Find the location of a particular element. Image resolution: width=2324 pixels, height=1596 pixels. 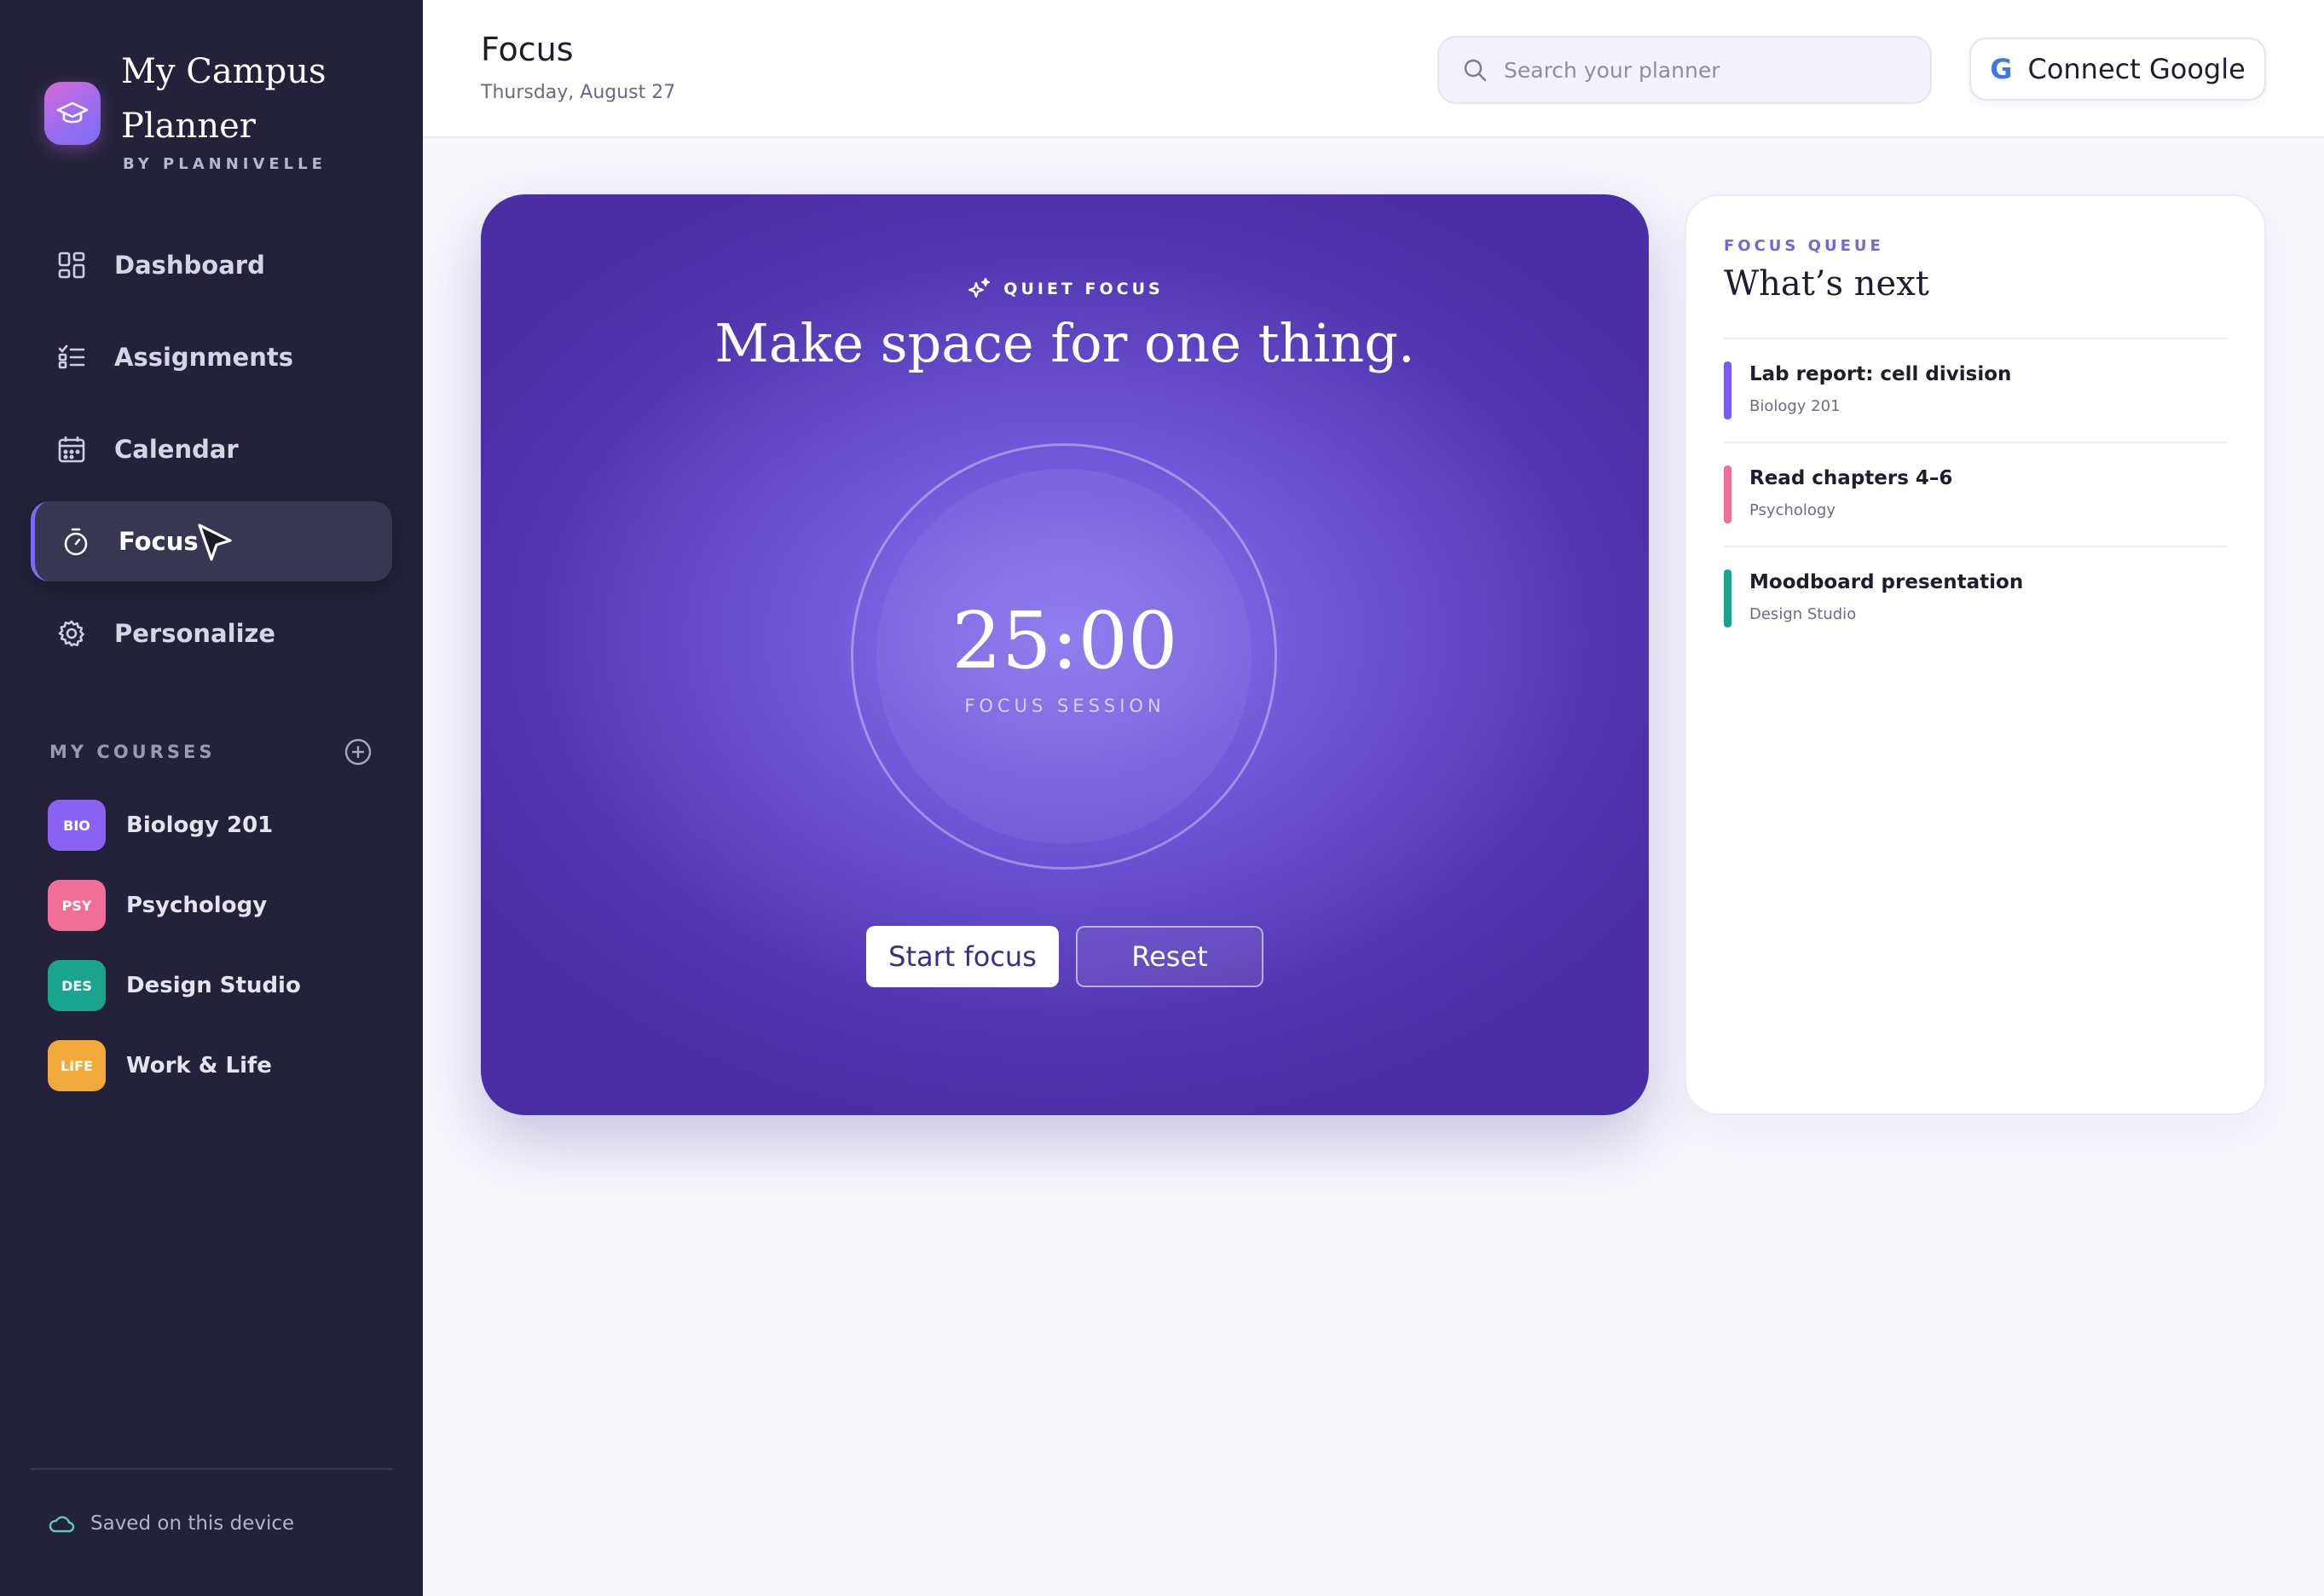

queue-item-title: Lab report: cell division is located at coordinates (1881, 374).